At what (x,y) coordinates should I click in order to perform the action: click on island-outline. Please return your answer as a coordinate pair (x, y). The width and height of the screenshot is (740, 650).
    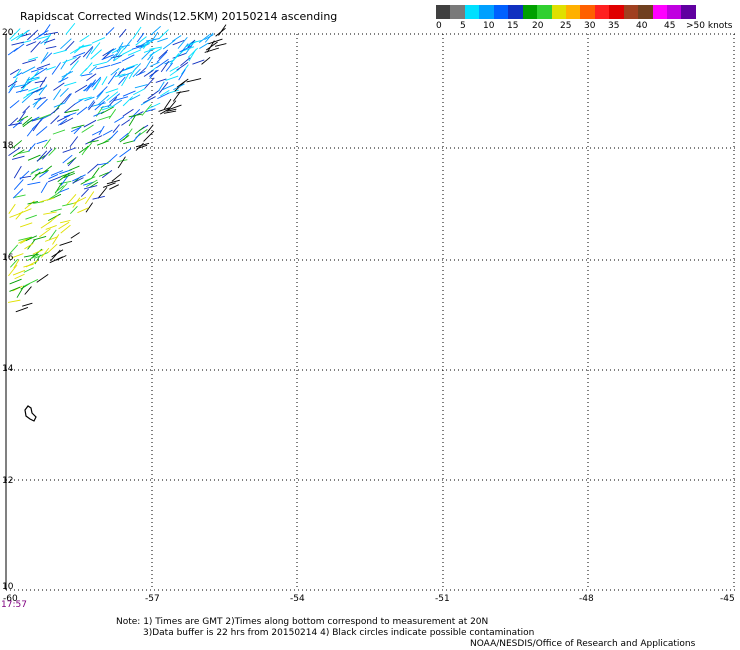
    Looking at the image, I should click on (30, 413).